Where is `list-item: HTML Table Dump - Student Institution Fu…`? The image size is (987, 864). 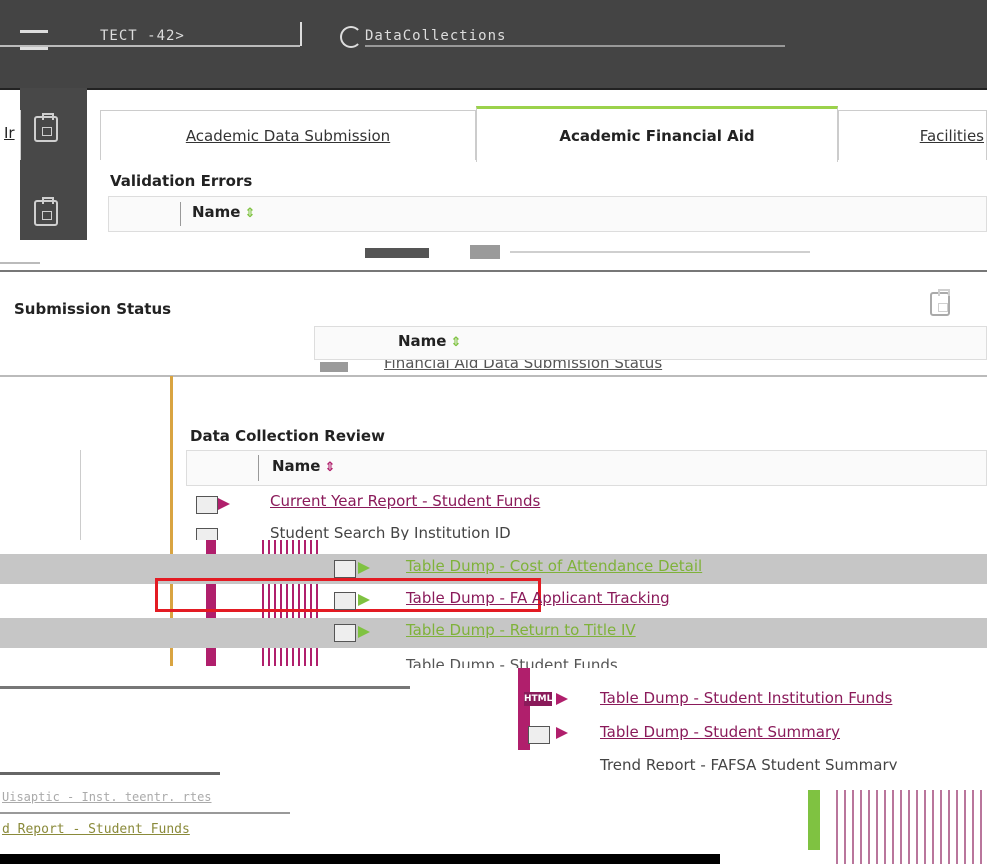
list-item: HTML Table Dump - Student Institution Fu… is located at coordinates (755, 701).